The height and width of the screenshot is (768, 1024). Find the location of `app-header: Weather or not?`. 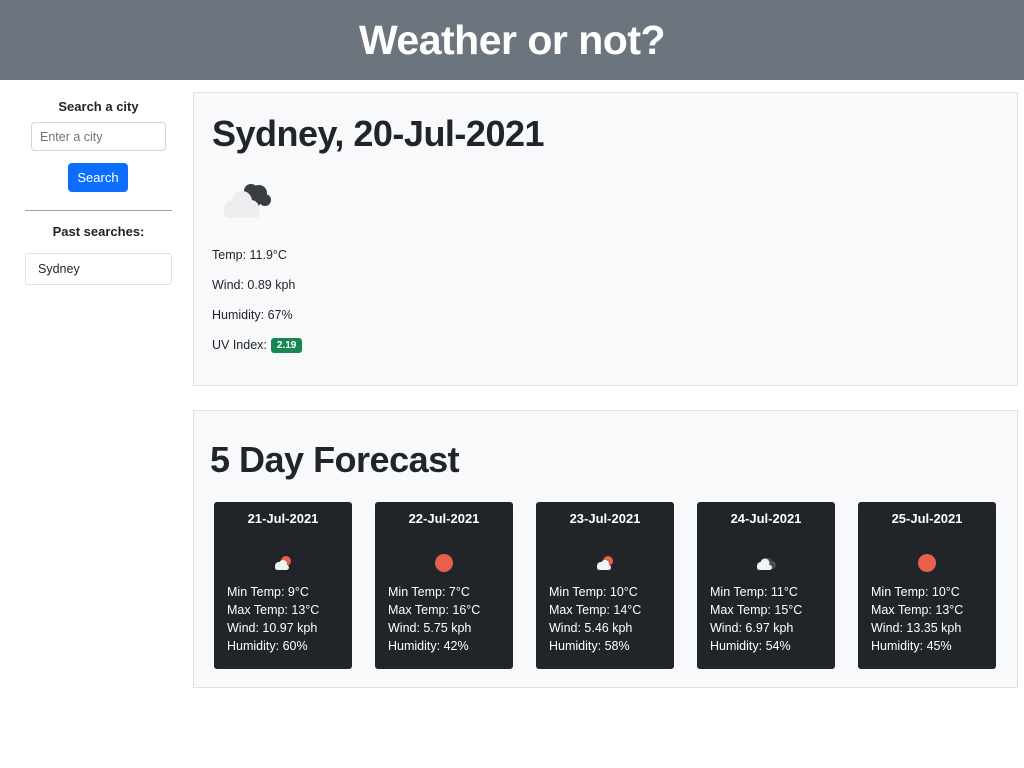

app-header: Weather or not? is located at coordinates (512, 40).